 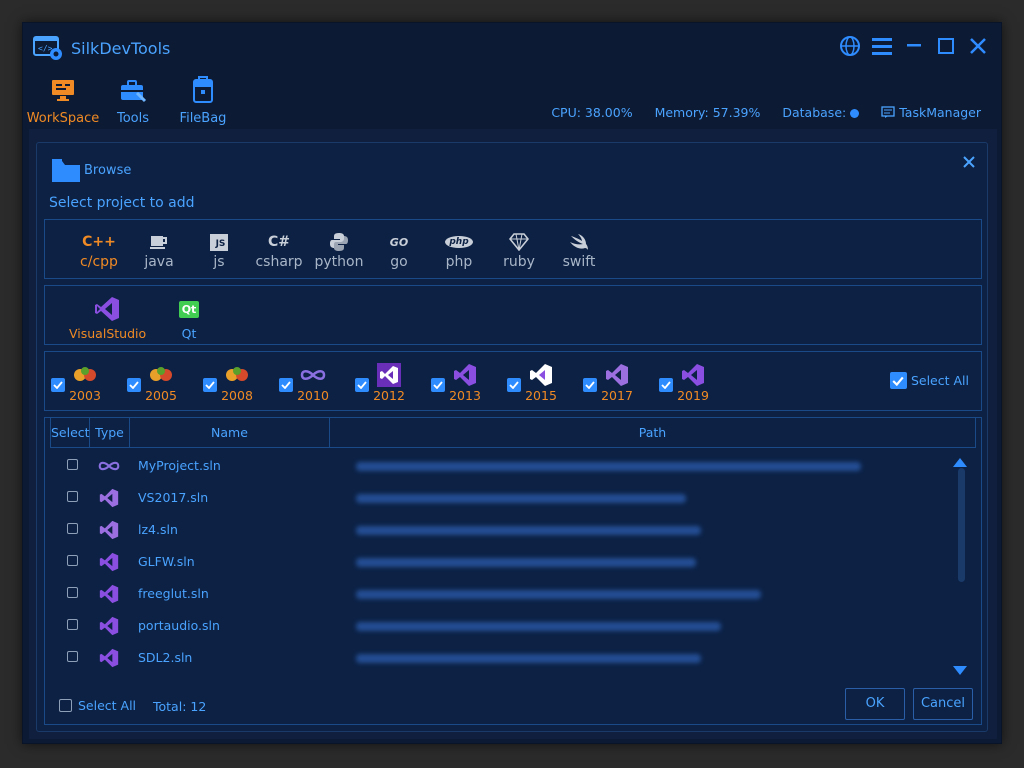 What do you see at coordinates (58, 385) in the screenshot?
I see `checkbox-2003` at bounding box center [58, 385].